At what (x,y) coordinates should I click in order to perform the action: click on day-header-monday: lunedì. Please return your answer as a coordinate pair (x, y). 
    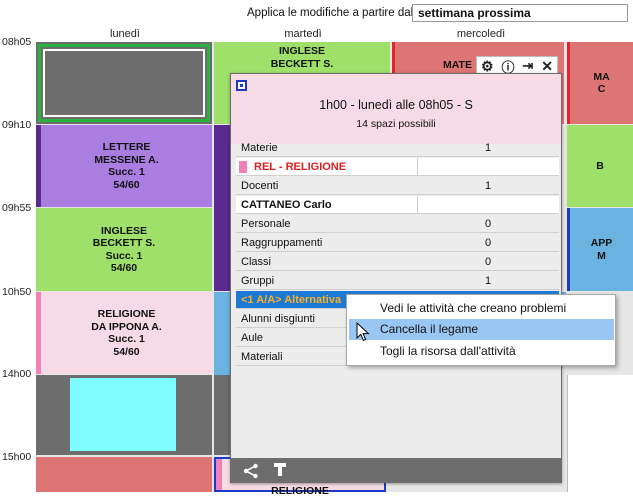
    Looking at the image, I should click on (125, 34).